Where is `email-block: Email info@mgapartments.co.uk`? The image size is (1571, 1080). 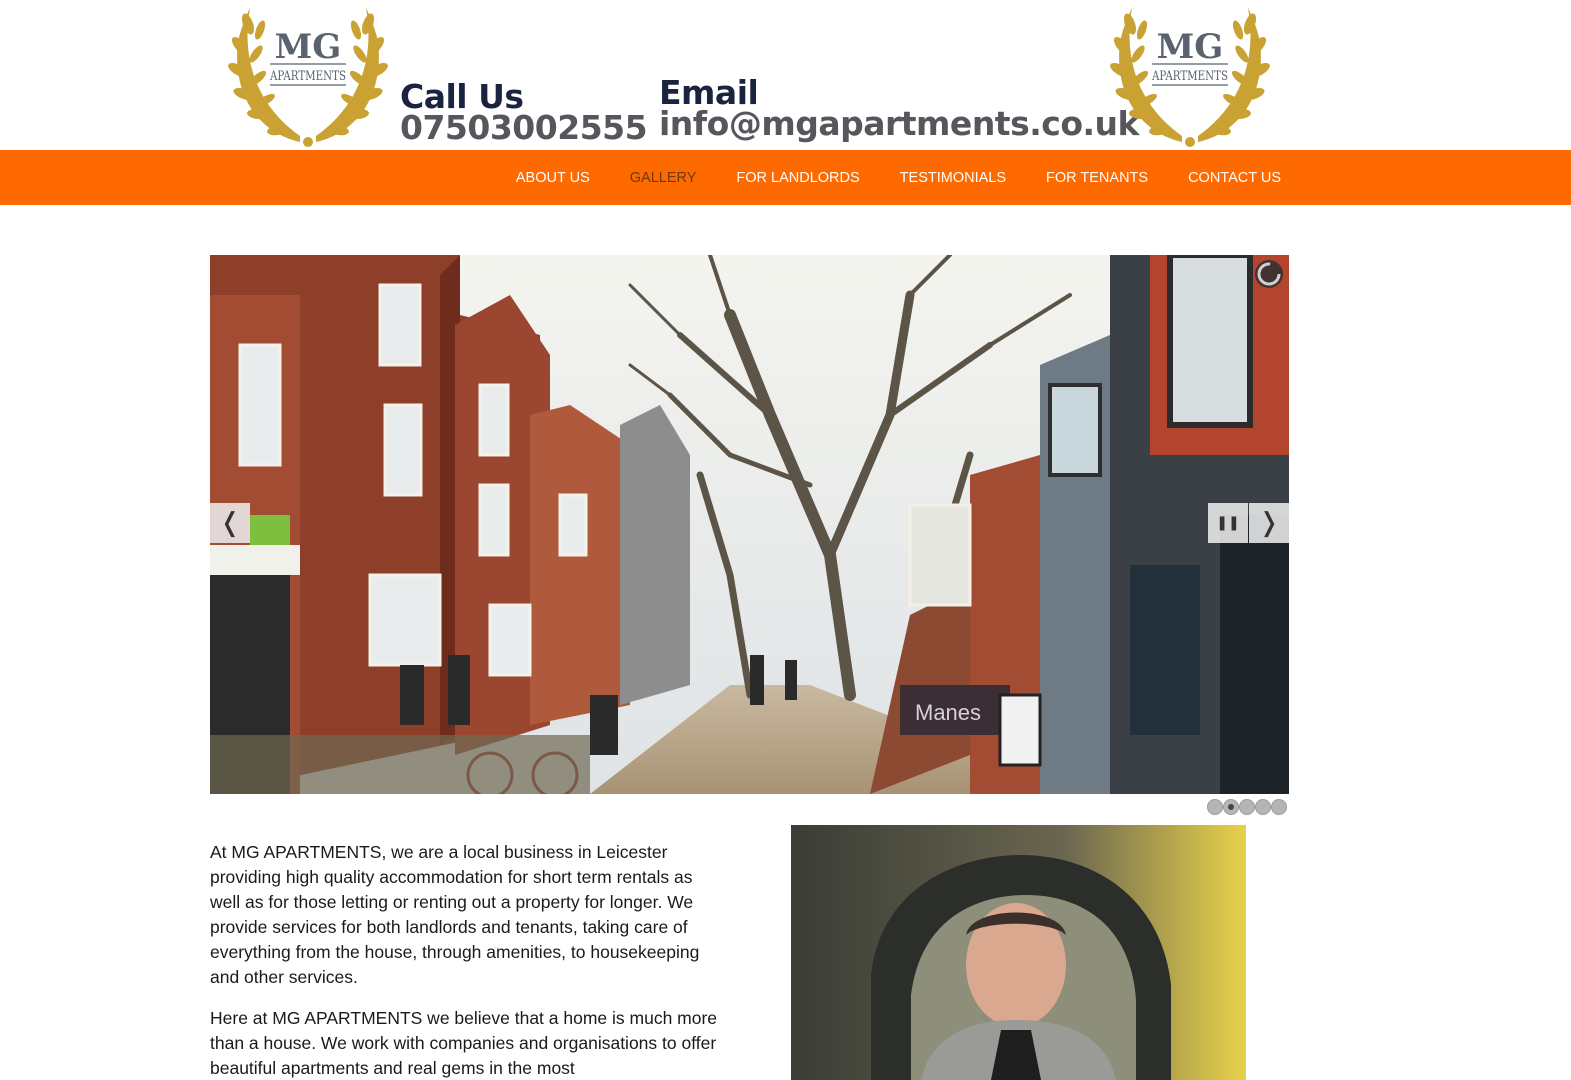
email-block: Email info@mgapartments.co.uk is located at coordinates (899, 108).